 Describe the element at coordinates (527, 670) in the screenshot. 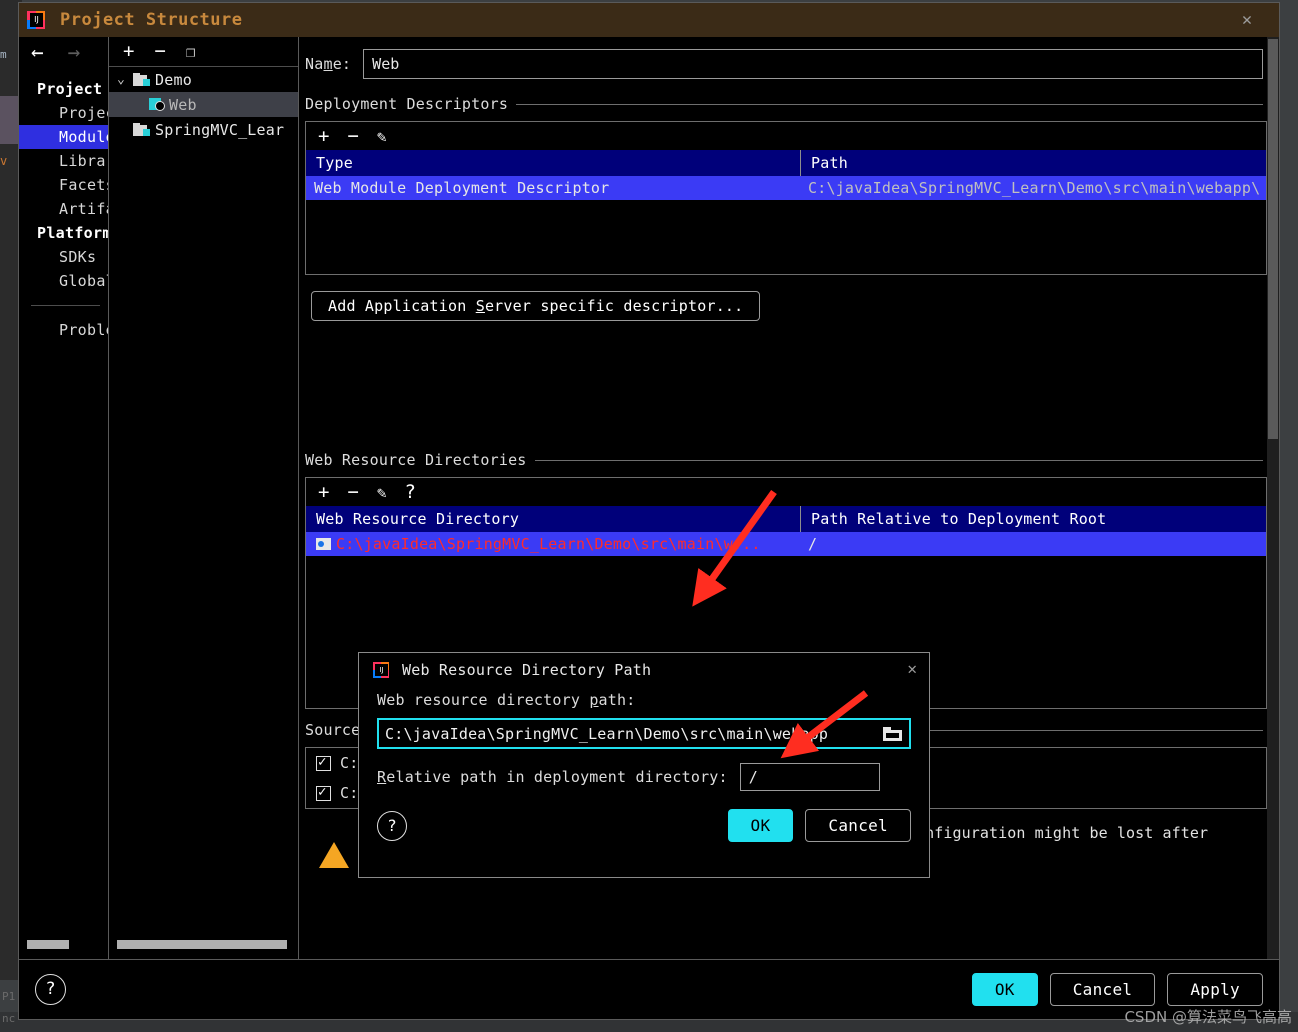

I see `modal-title: Web Resource Directory Path` at that location.